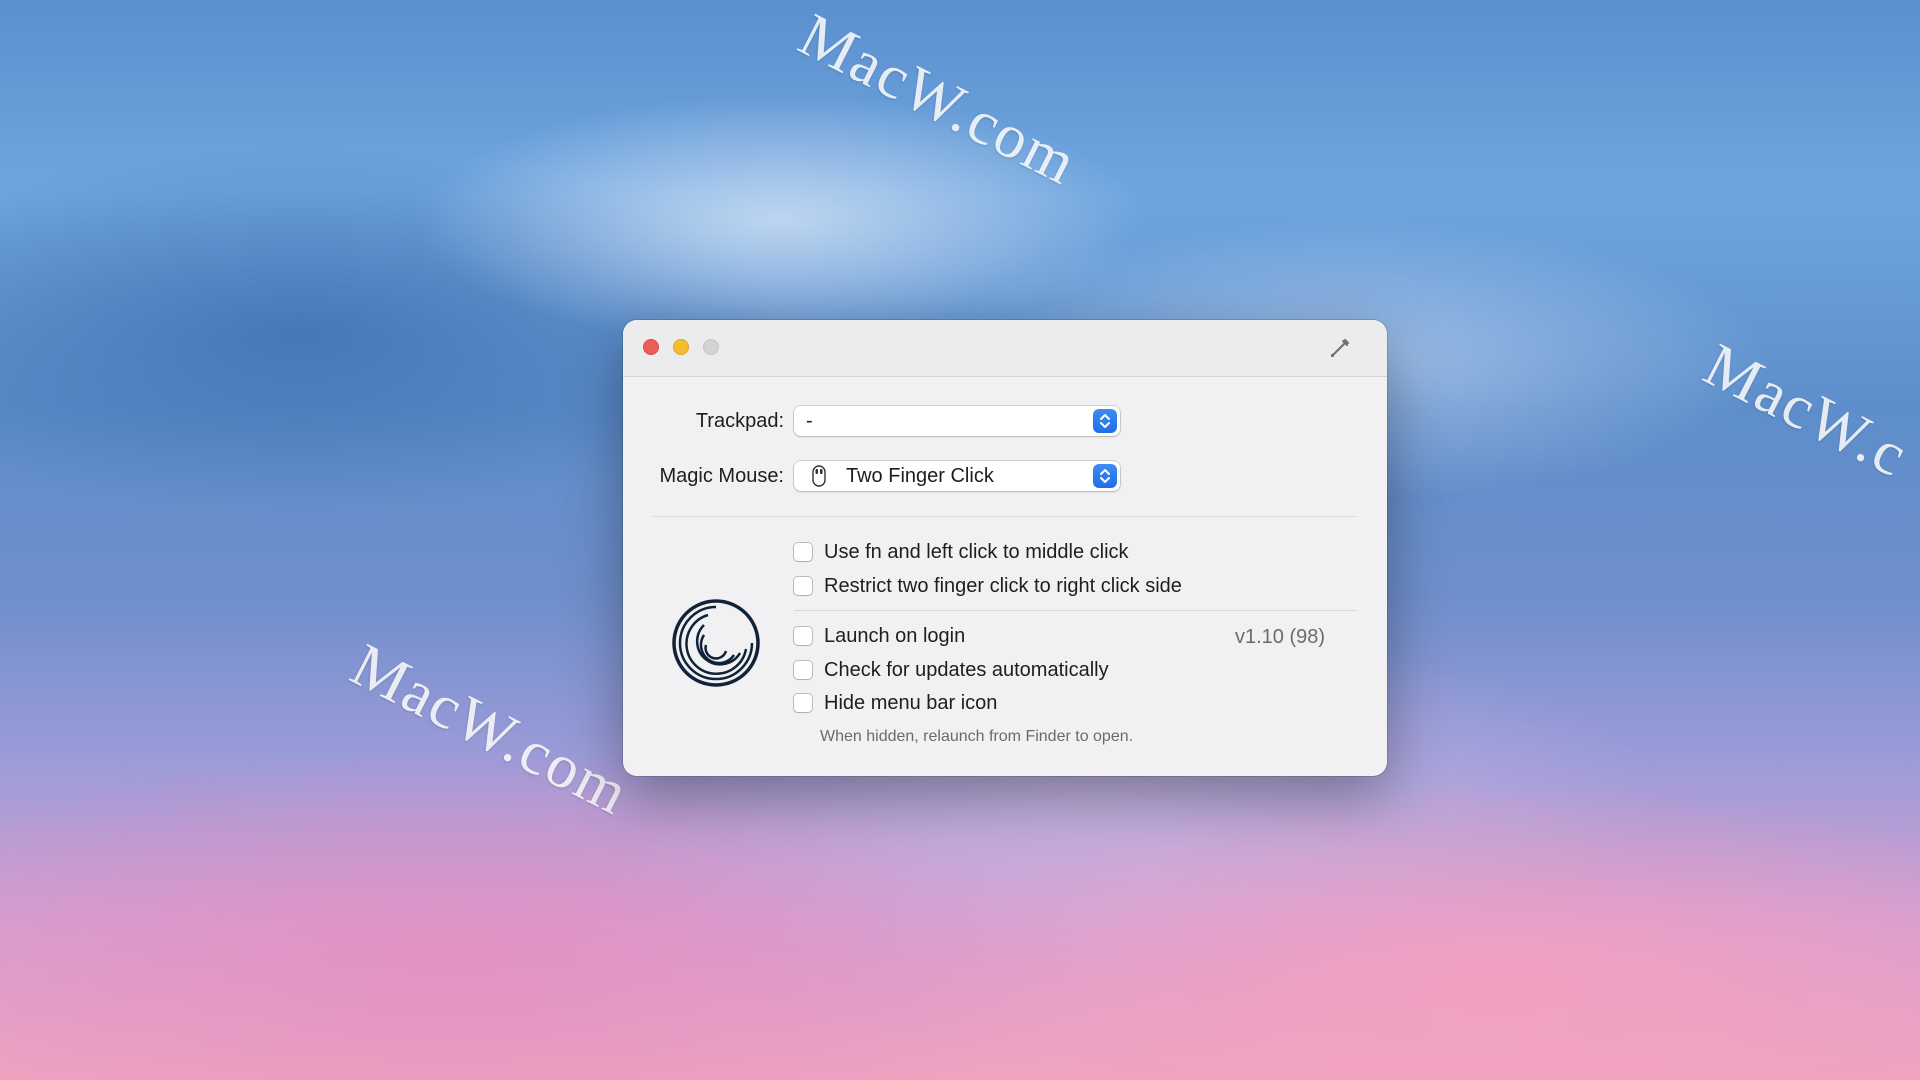 This screenshot has height=1080, width=1920. What do you see at coordinates (716, 643) in the screenshot?
I see `spiral-logo-icon` at bounding box center [716, 643].